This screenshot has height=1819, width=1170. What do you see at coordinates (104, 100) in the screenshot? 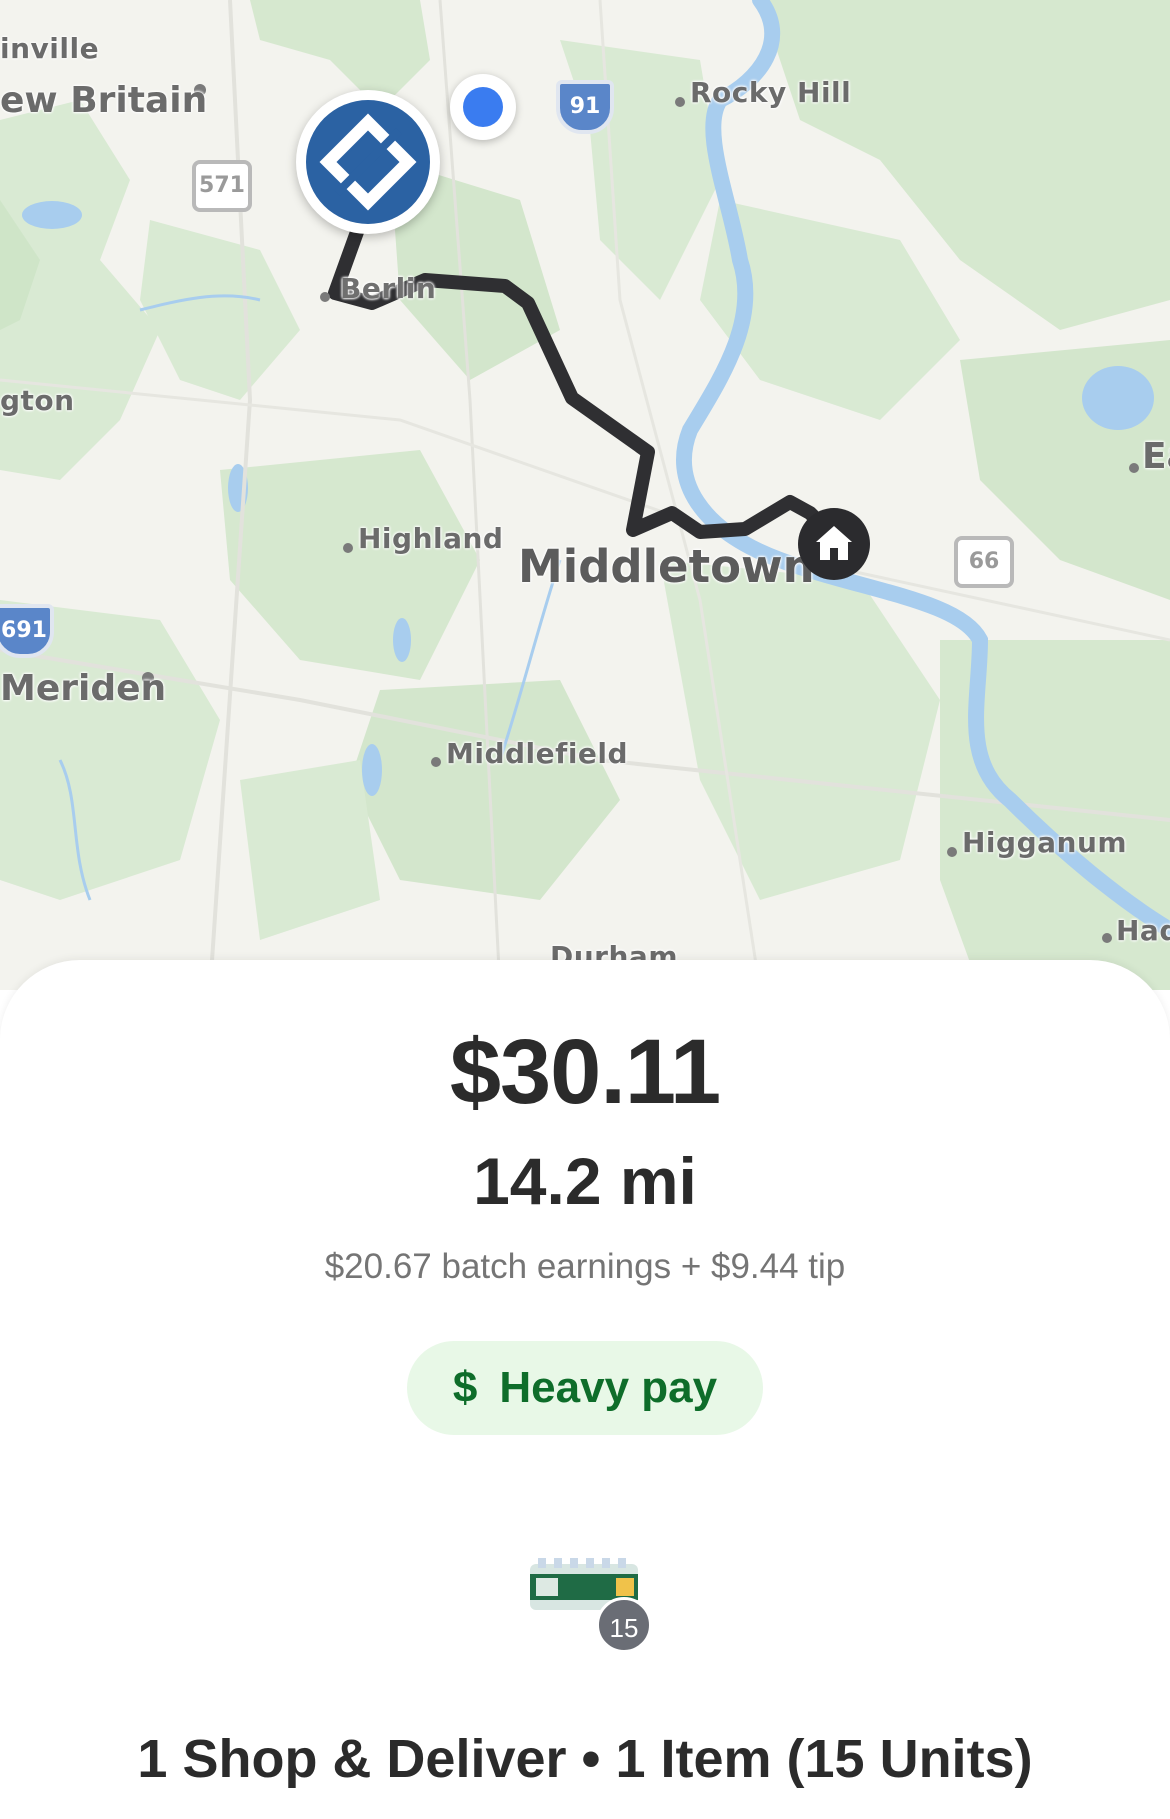
I see `place-label-new-britain: ew Britain` at bounding box center [104, 100].